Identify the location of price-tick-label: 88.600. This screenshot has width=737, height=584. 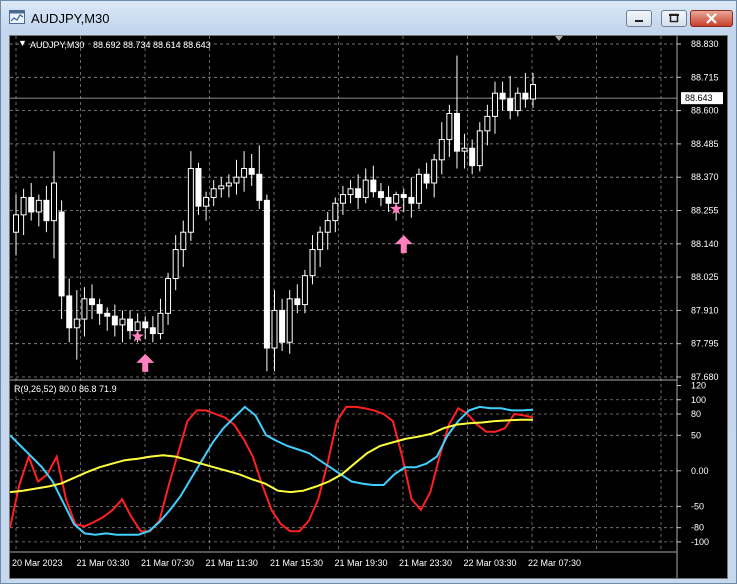
(705, 111).